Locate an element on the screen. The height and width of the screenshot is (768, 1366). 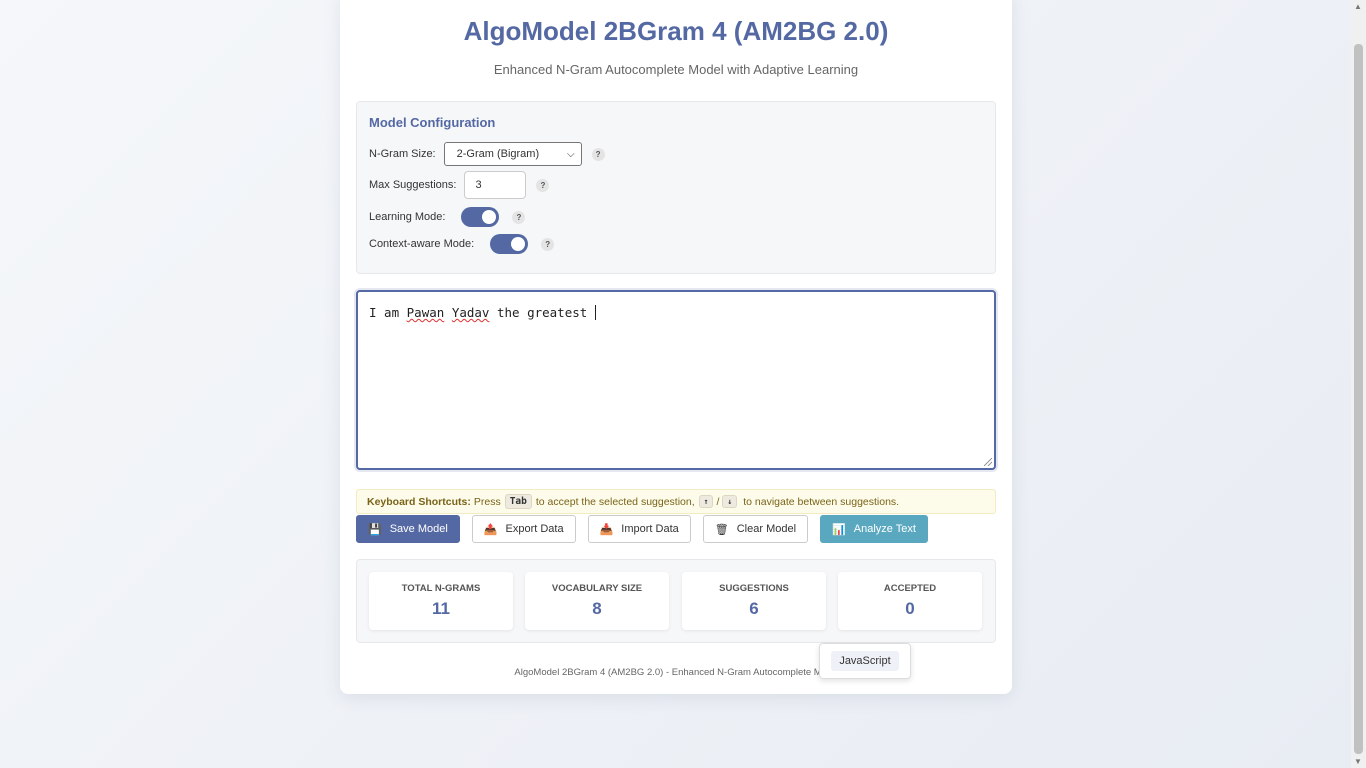
context-mode-row: Context-aware Mode: ? is located at coordinates (462, 244).